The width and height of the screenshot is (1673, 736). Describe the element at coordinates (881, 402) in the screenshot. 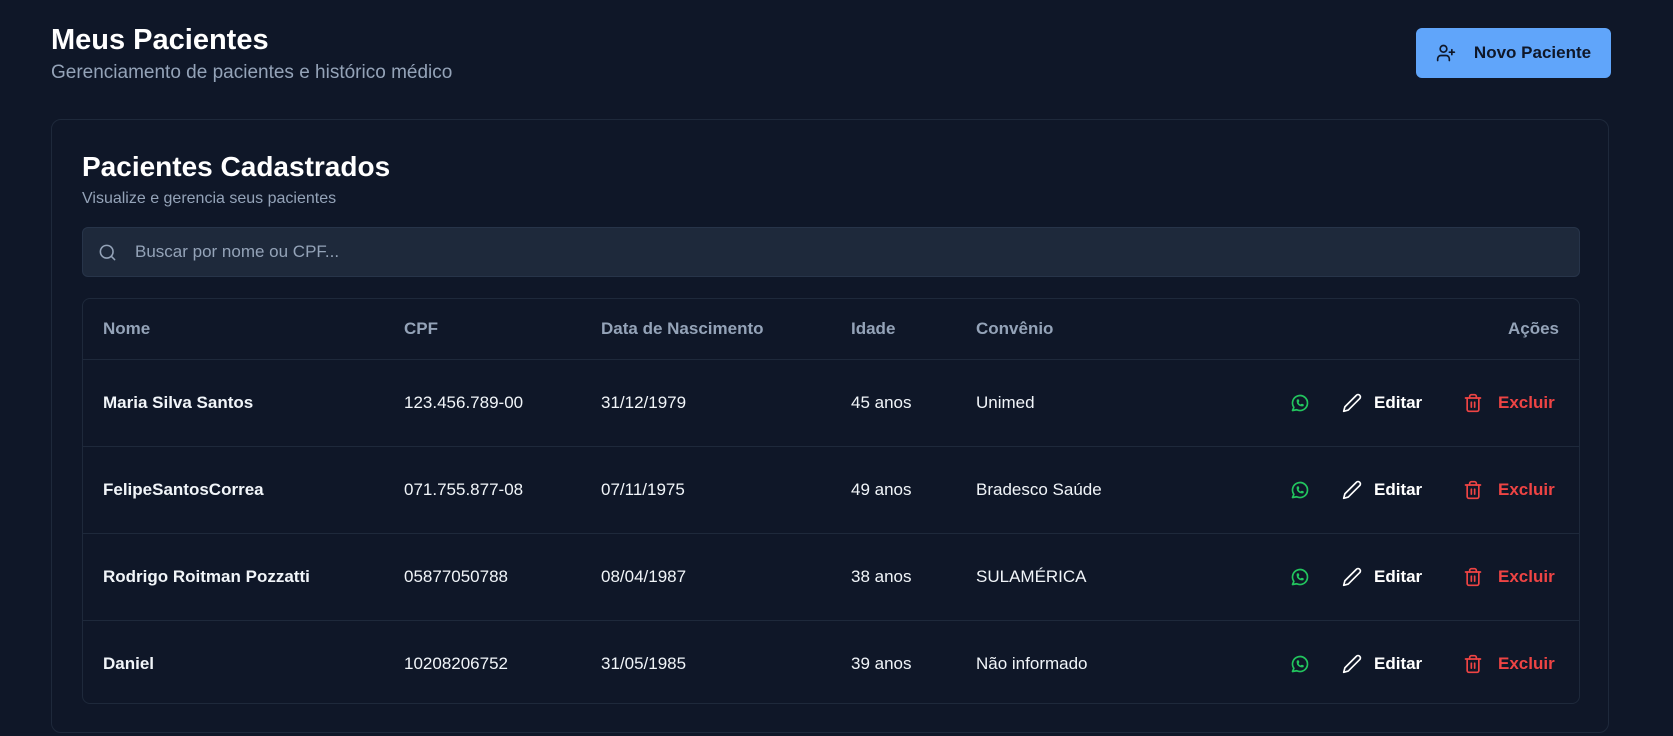

I see `patient-age: 45 anos` at that location.